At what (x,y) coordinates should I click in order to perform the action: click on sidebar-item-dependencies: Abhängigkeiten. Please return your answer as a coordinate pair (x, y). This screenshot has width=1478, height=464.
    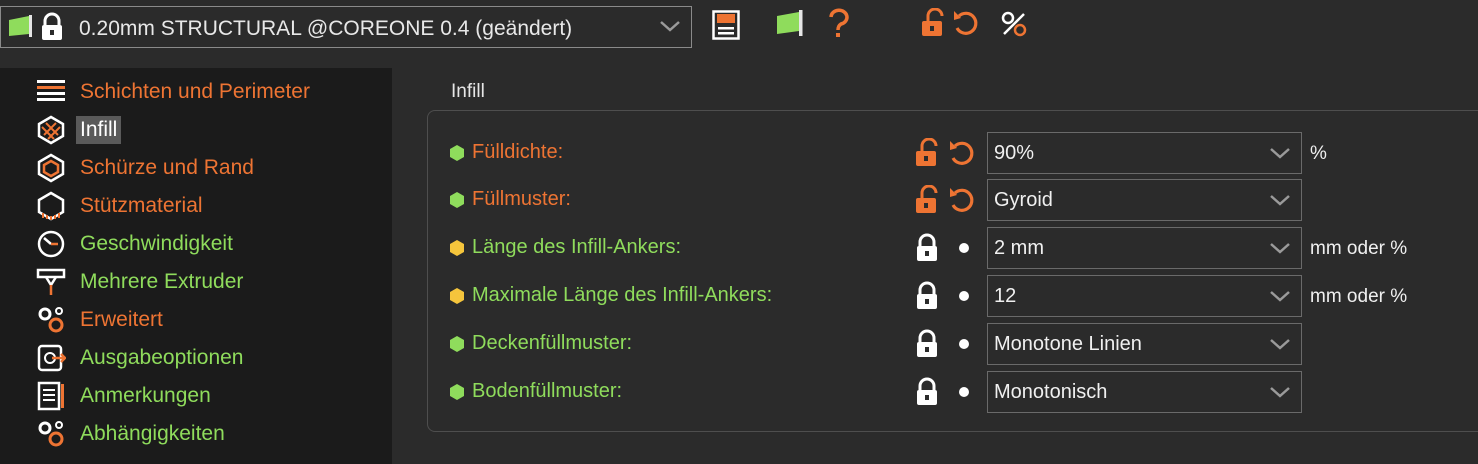
    Looking at the image, I should click on (132, 434).